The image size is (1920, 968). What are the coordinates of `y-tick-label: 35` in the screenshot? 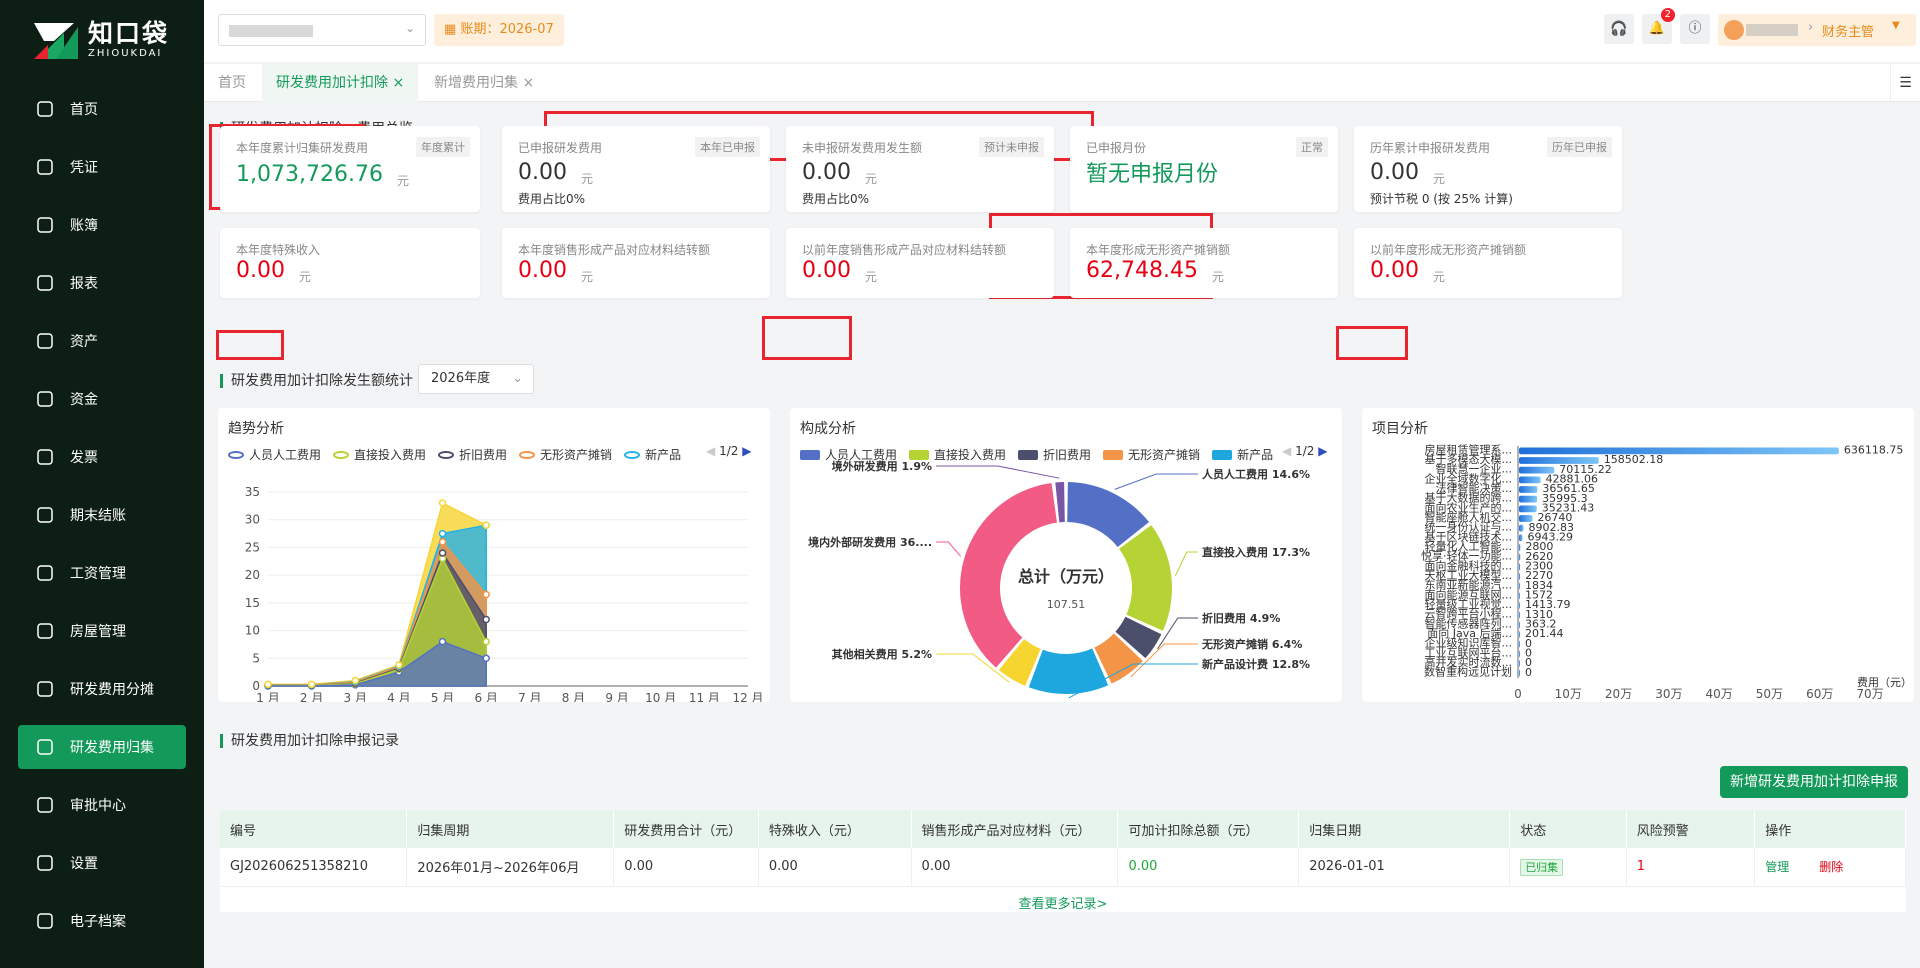 It's located at (252, 492).